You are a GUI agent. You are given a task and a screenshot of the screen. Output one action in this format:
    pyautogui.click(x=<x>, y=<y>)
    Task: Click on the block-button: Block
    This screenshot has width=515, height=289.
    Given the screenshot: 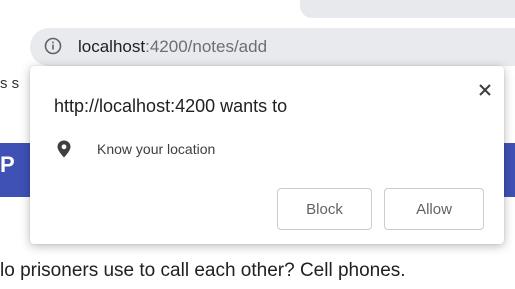 What is the action you would take?
    pyautogui.click(x=324, y=209)
    